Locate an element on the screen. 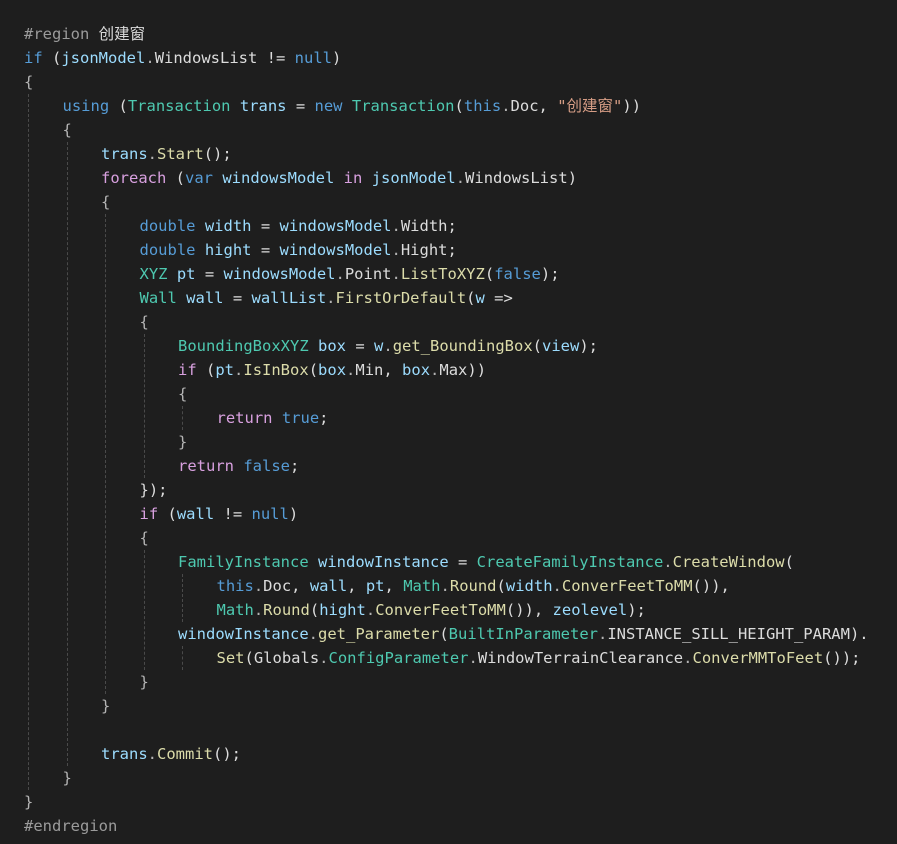 This screenshot has width=897, height=844. code-line: double width = windowsModel.Width; is located at coordinates (298, 226).